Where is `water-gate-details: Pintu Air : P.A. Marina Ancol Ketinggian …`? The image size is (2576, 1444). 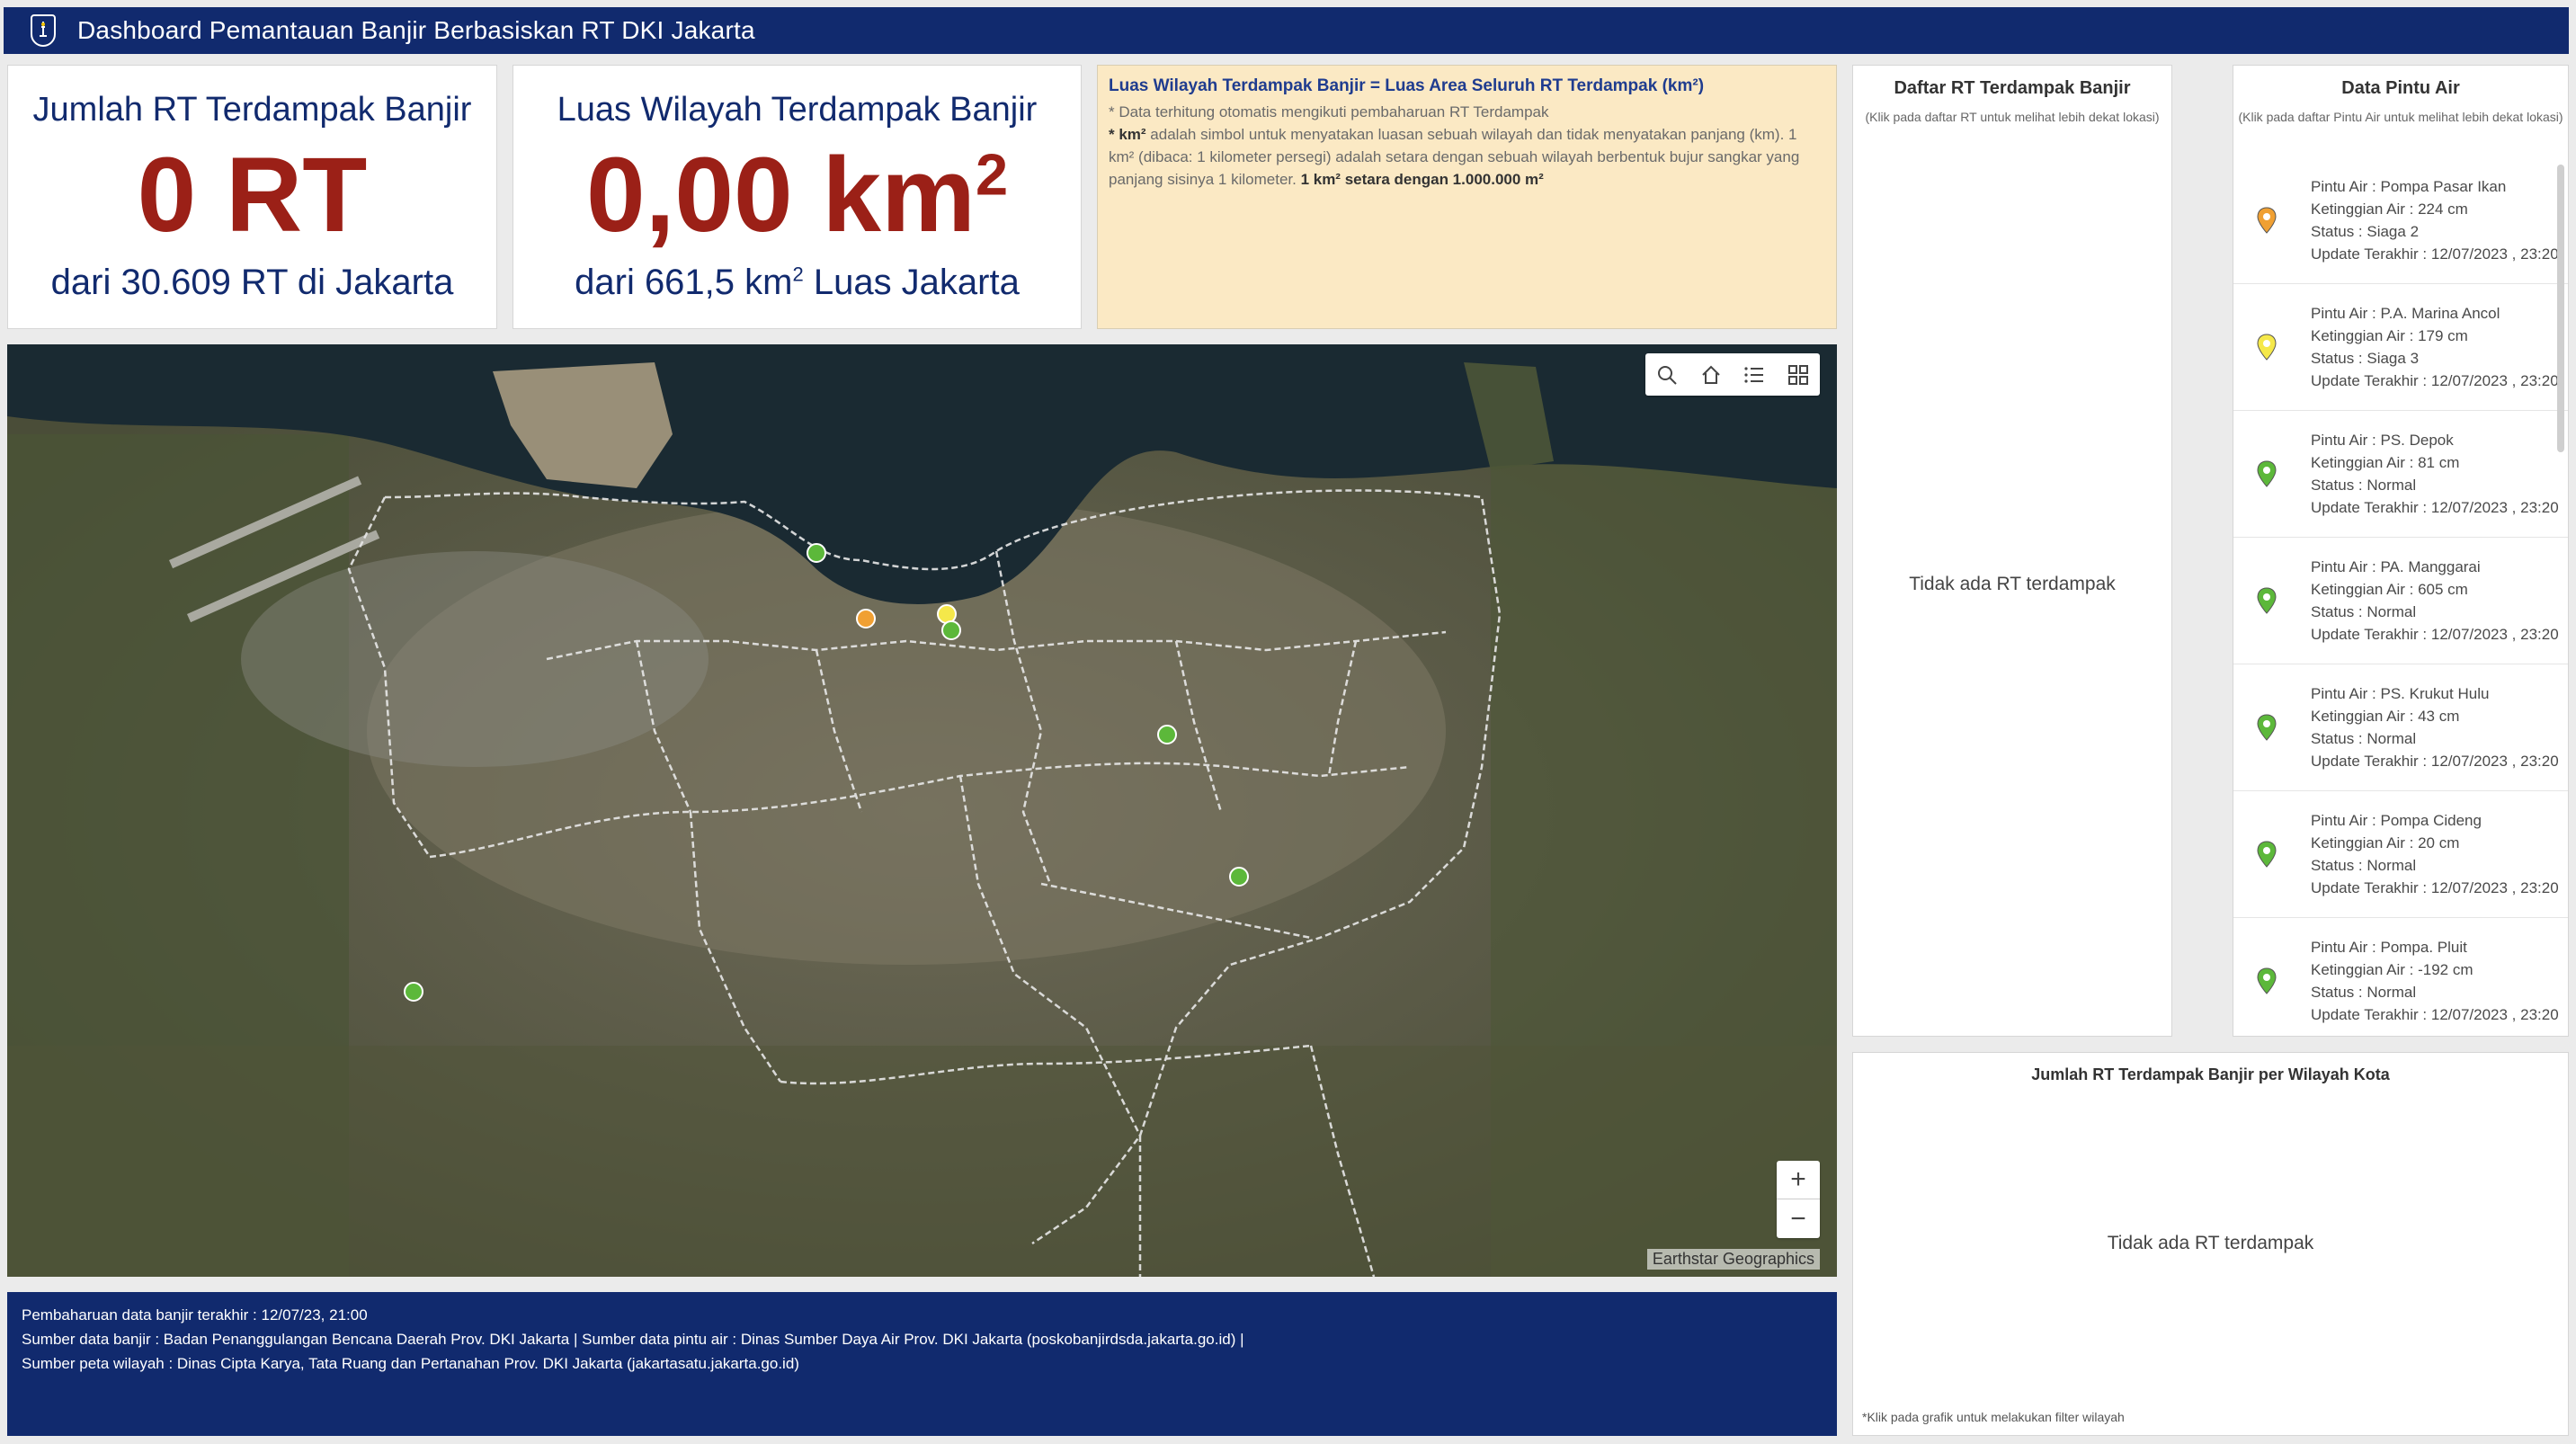 water-gate-details: Pintu Air : P.A. Marina Ancol Ketinggian … is located at coordinates (2428, 347).